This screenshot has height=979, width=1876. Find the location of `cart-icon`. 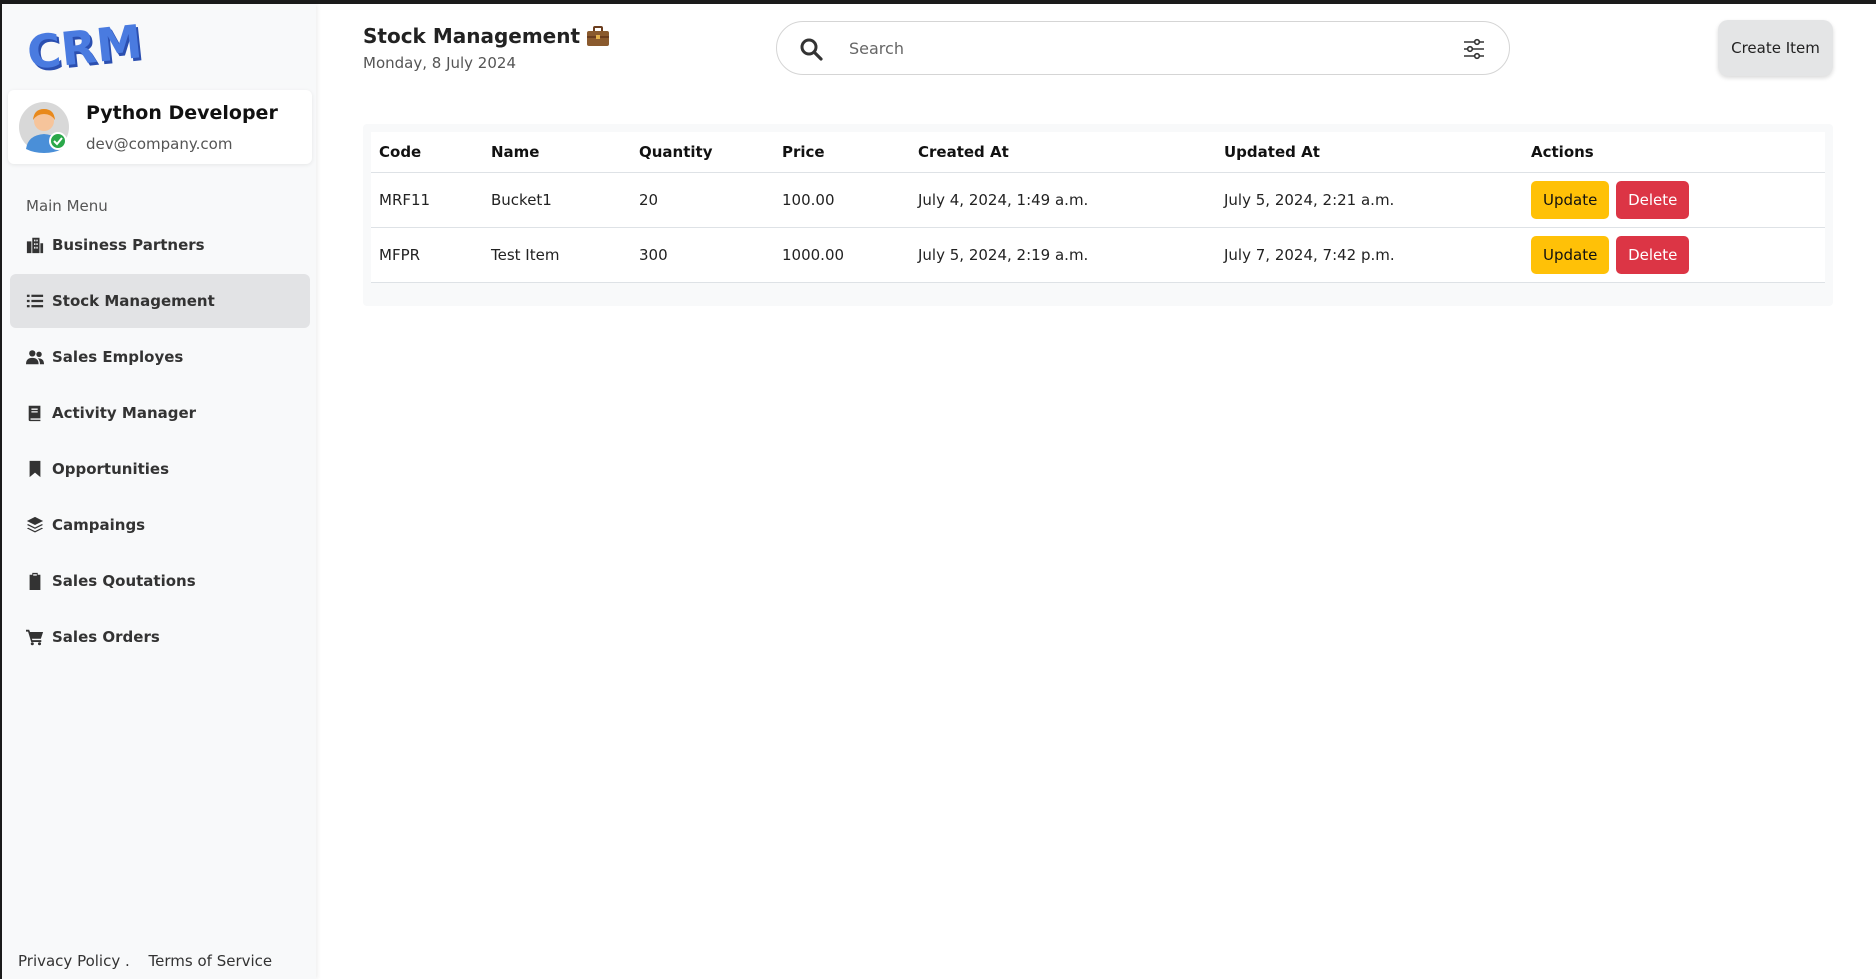

cart-icon is located at coordinates (35, 637).